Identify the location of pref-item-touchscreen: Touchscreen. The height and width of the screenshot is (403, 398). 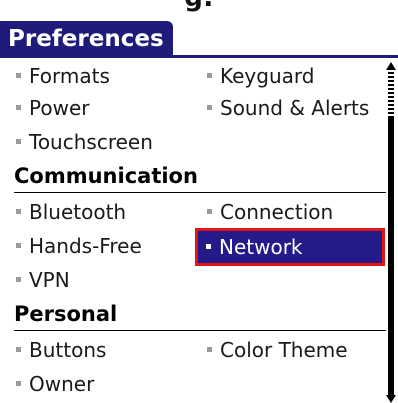
(84, 142).